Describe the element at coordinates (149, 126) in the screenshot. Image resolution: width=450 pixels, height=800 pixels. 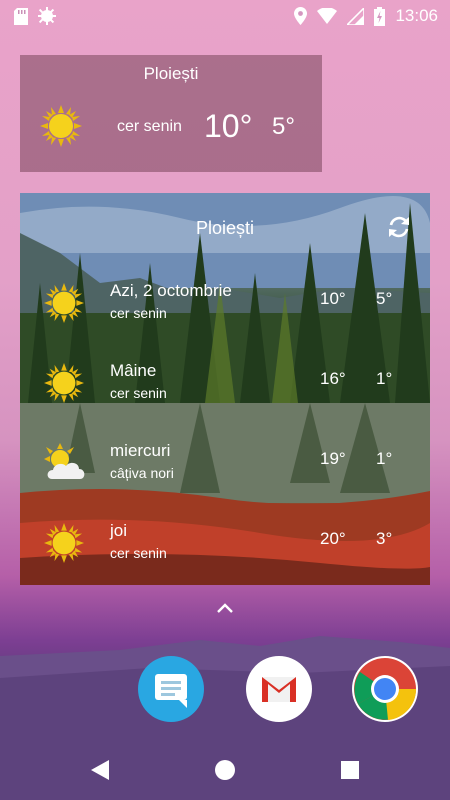
I see `current-condition: cer senin` at that location.